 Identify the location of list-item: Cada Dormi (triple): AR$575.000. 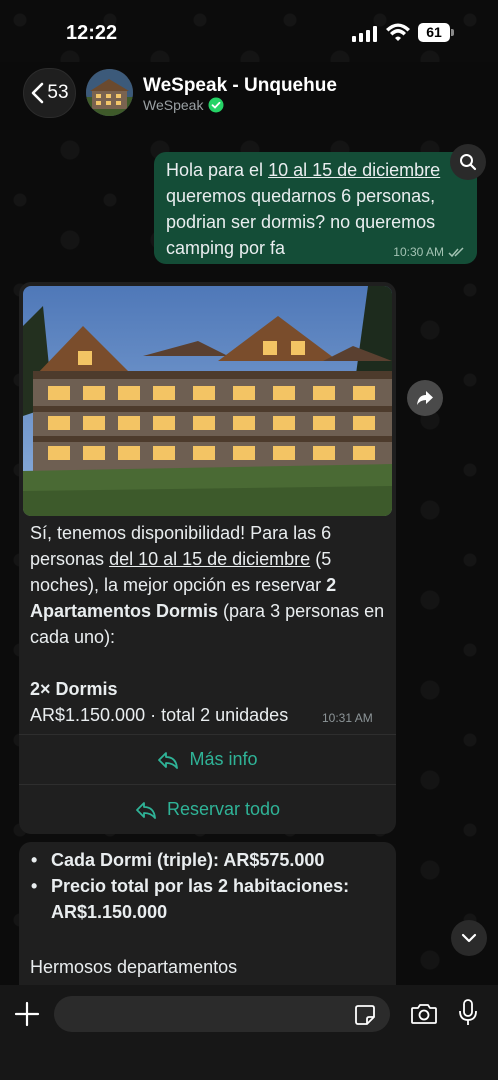
(211, 860).